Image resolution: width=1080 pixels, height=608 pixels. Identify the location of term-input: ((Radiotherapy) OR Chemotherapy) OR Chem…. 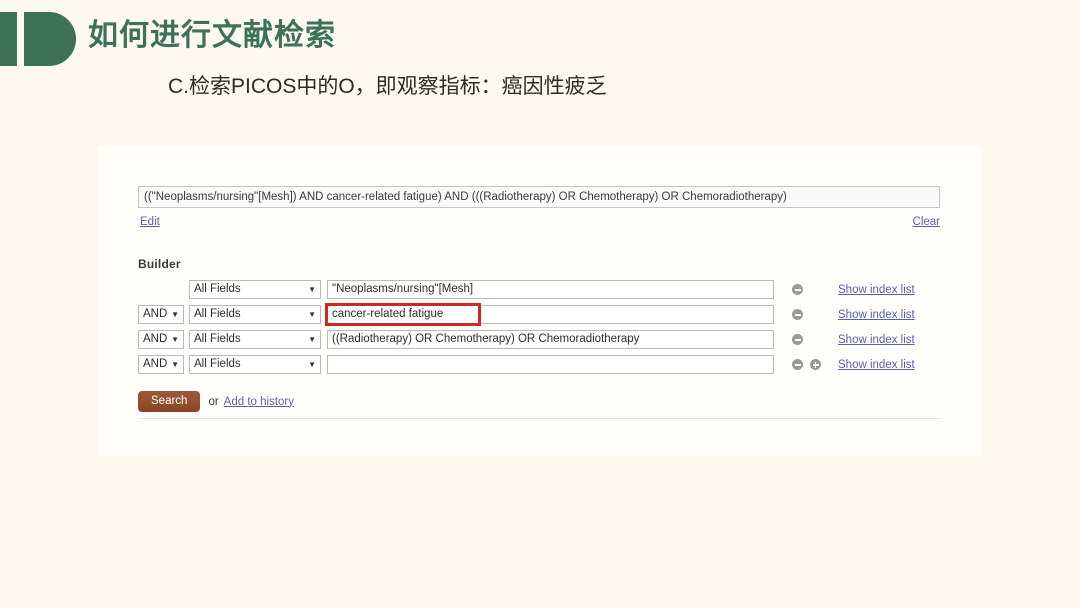
(550, 339).